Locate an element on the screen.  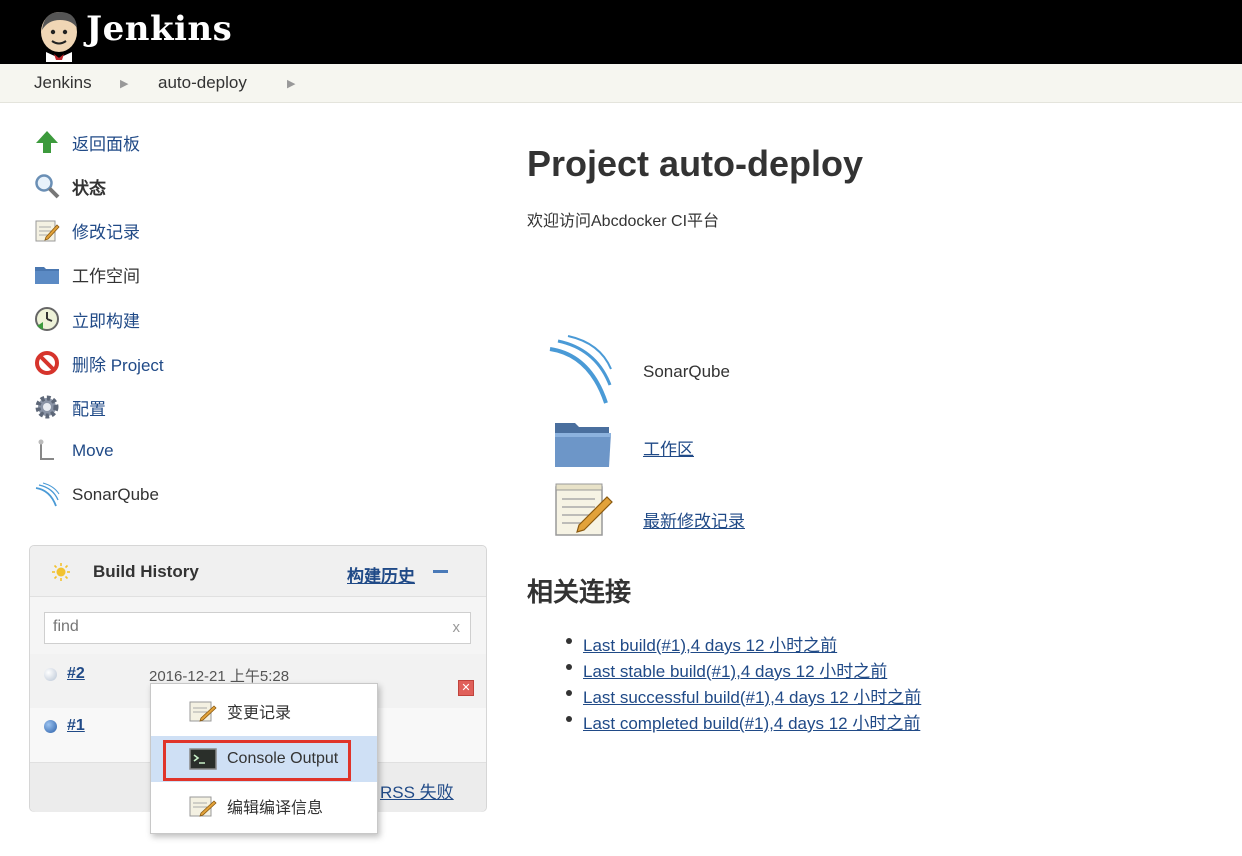
menu-item-console-output: Console Output is located at coordinates (264, 759).